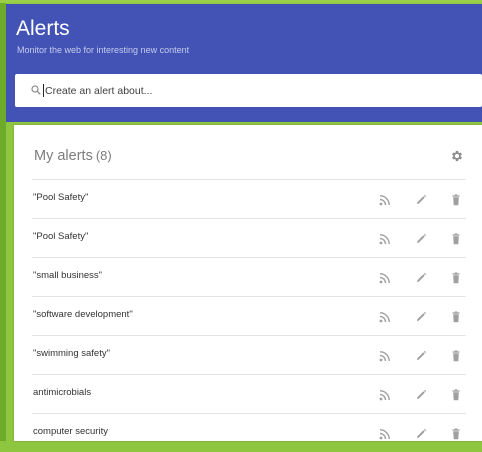 The height and width of the screenshot is (452, 482). Describe the element at coordinates (43, 28) in the screenshot. I see `page-title: Alerts` at that location.